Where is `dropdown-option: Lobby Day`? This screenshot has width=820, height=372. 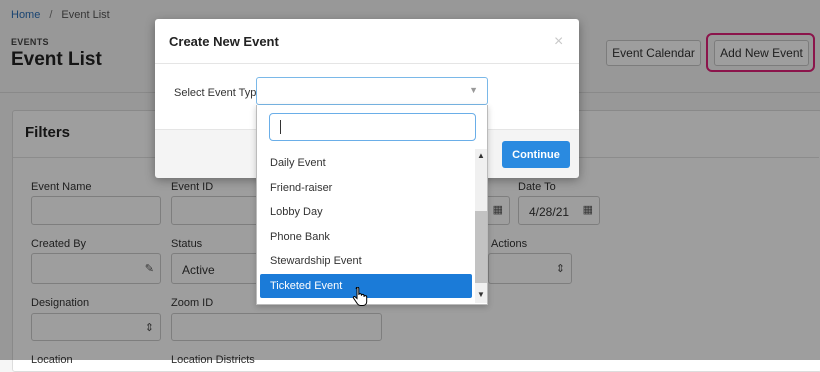
dropdown-option: Lobby Day is located at coordinates (366, 212).